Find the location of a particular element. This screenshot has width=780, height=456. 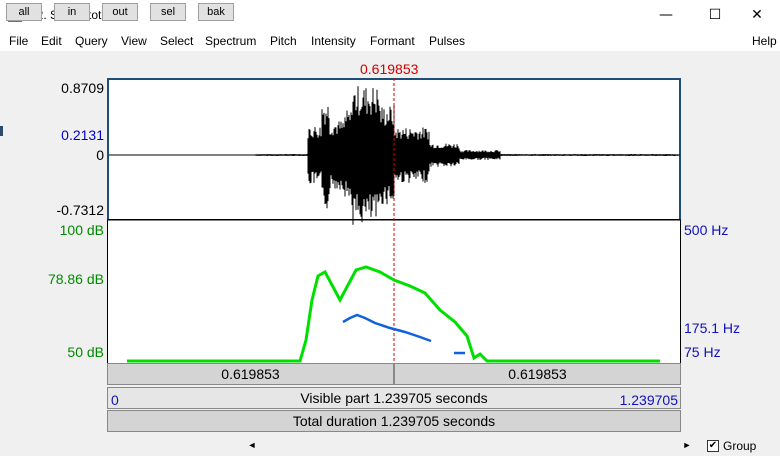

total-duration-label: Total duration 1.239705 seconds is located at coordinates (394, 421).